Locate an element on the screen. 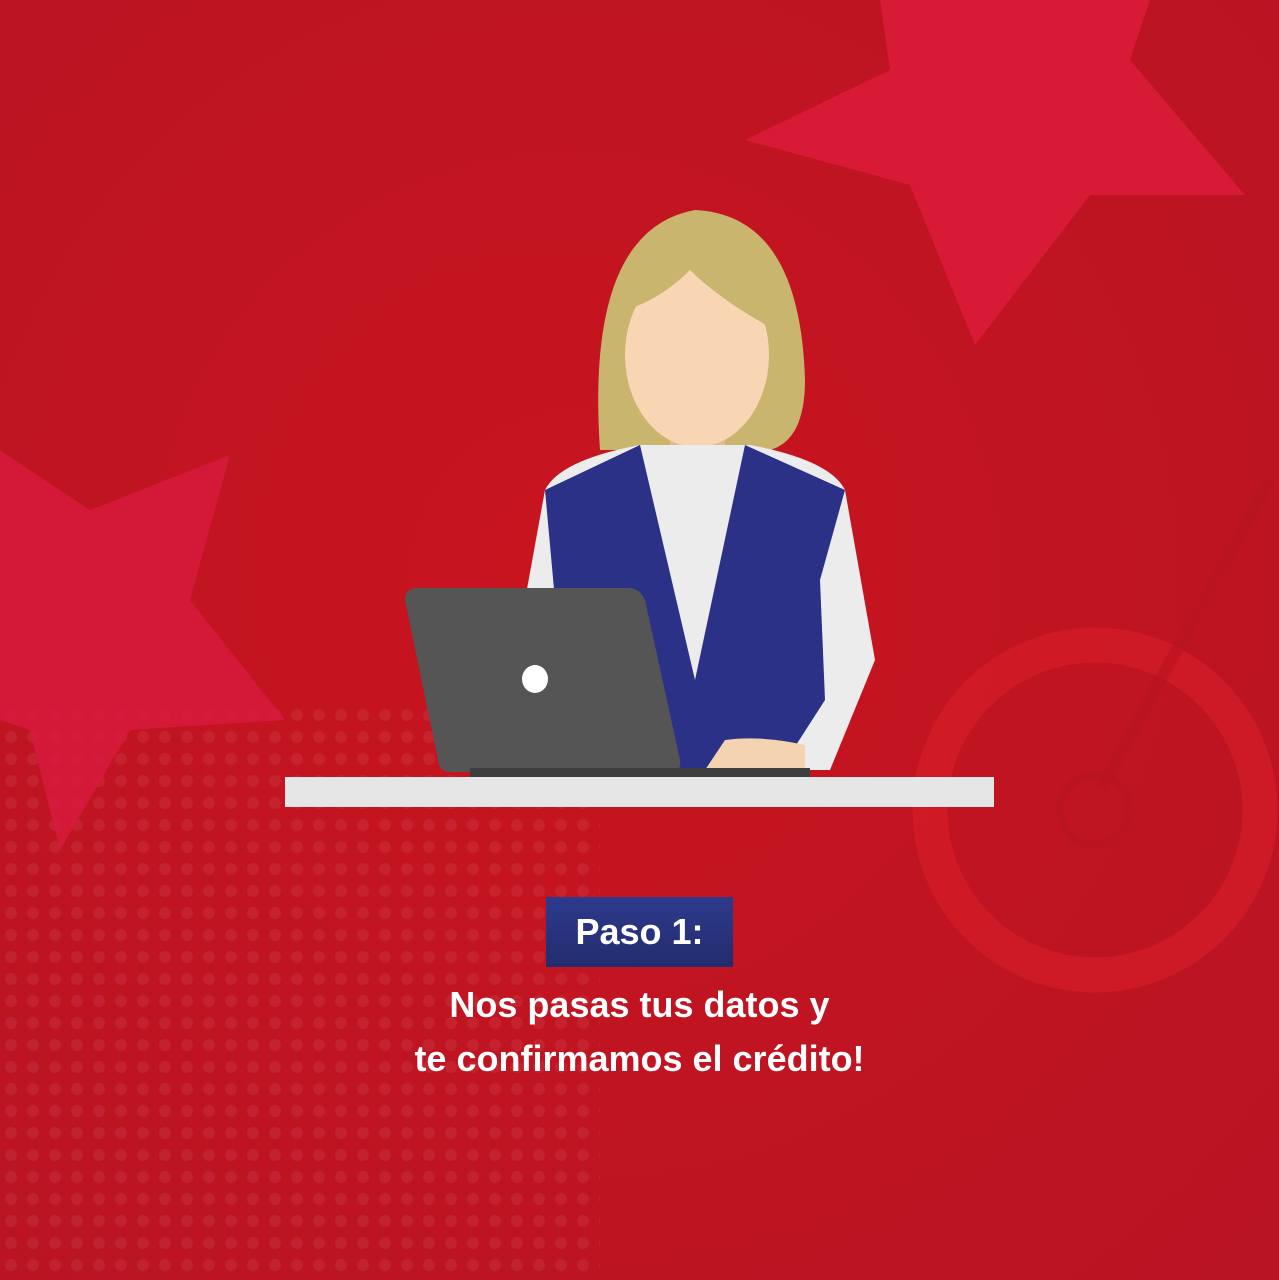 This screenshot has width=1279, height=1280. desk is located at coordinates (639, 792).